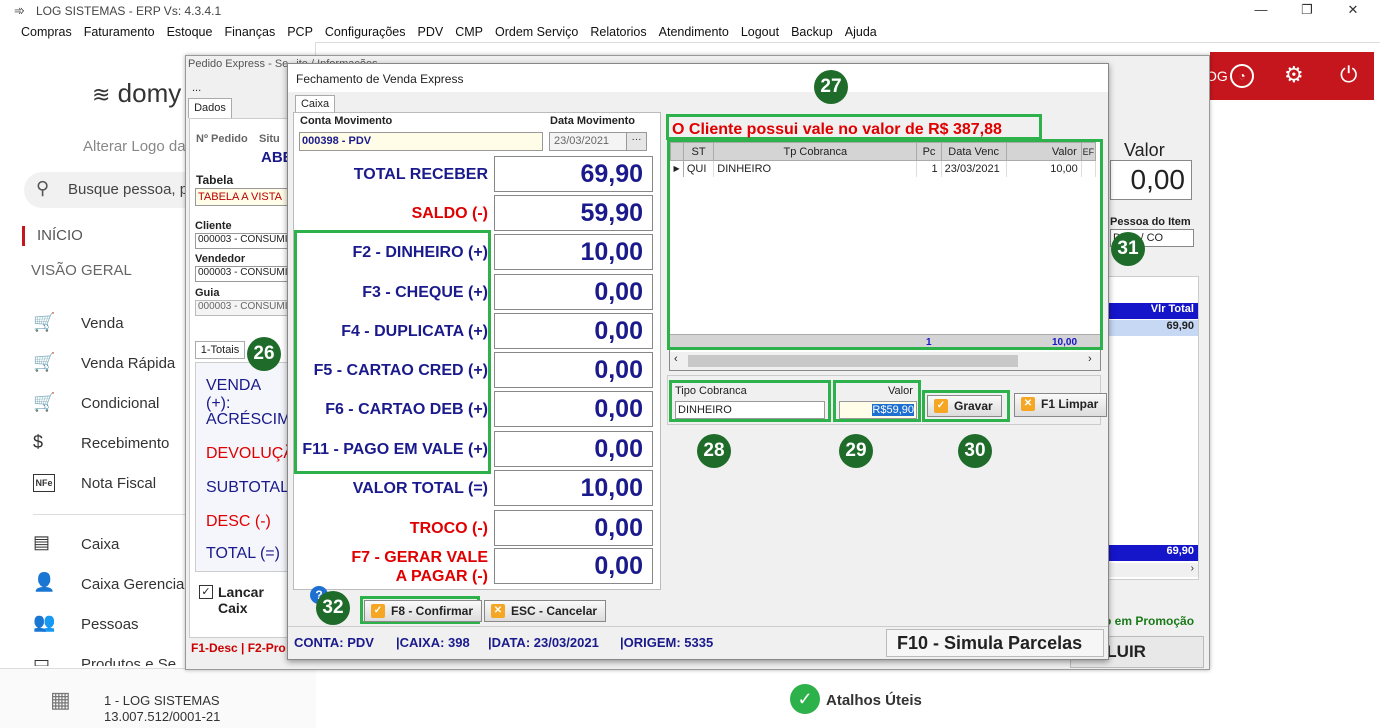 The height and width of the screenshot is (728, 1380). What do you see at coordinates (573, 252) in the screenshot?
I see `row-value-2: 10,00` at bounding box center [573, 252].